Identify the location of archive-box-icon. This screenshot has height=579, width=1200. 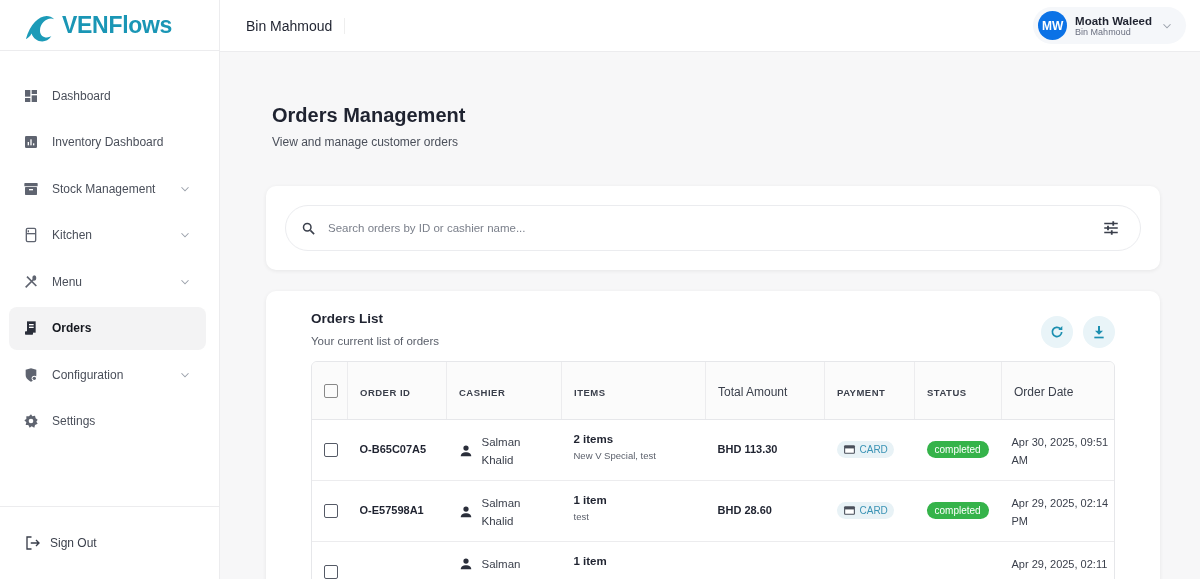
(31, 188).